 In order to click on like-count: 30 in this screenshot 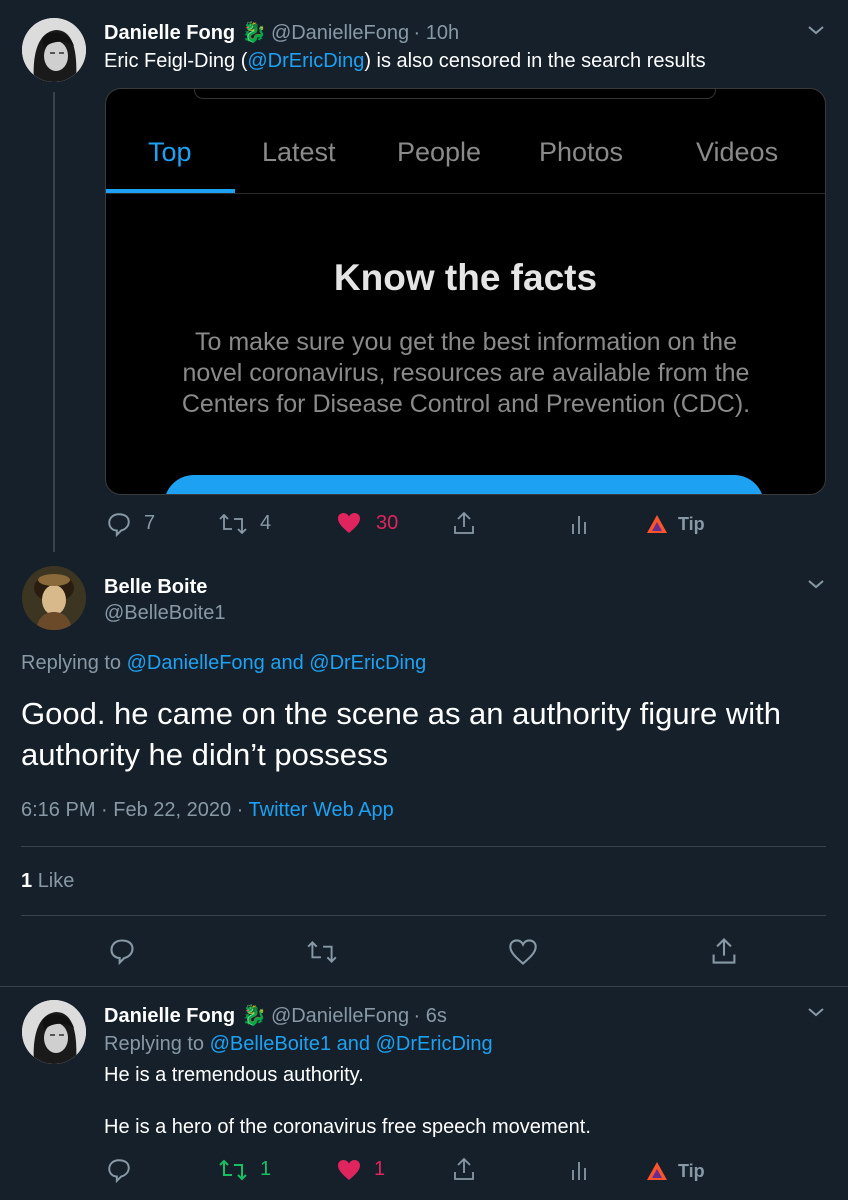, I will do `click(387, 523)`.